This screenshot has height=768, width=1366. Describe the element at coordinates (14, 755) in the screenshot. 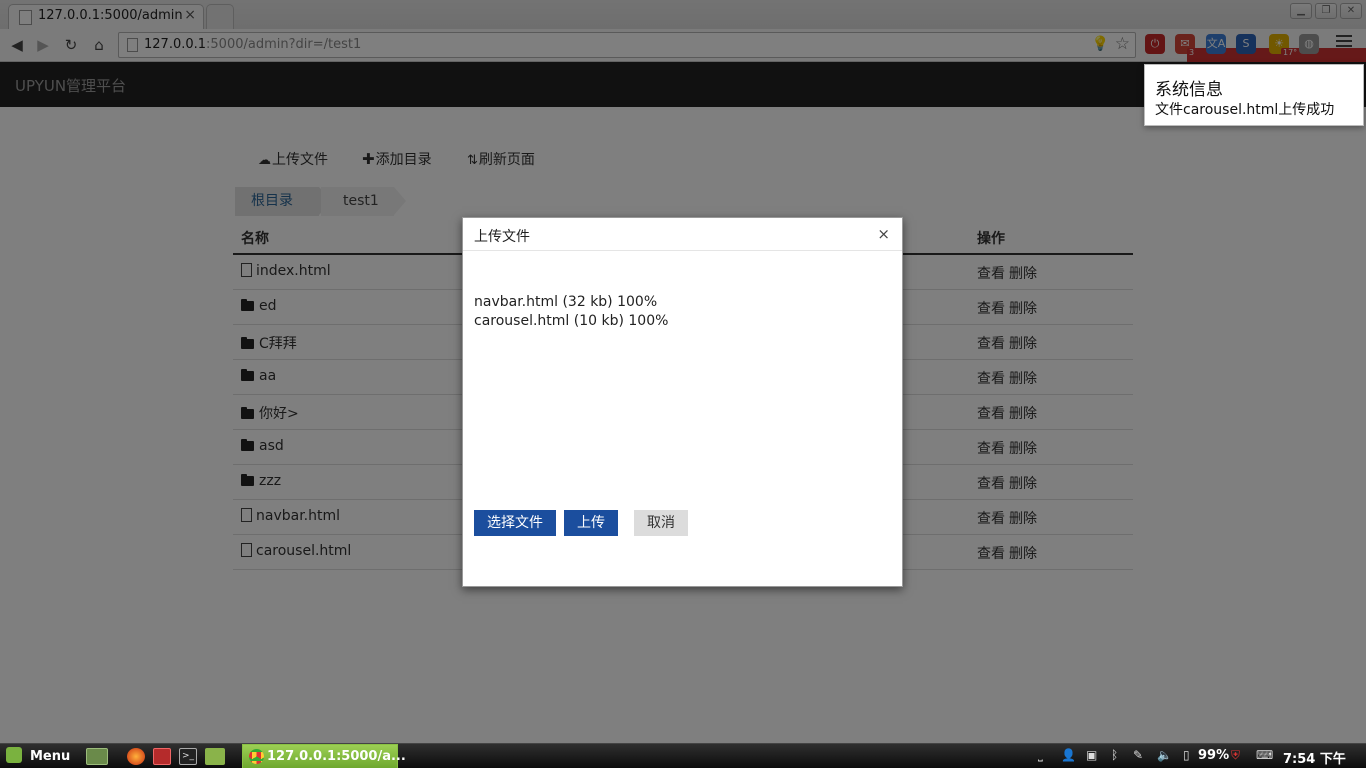

I see `mint-logo-icon` at that location.